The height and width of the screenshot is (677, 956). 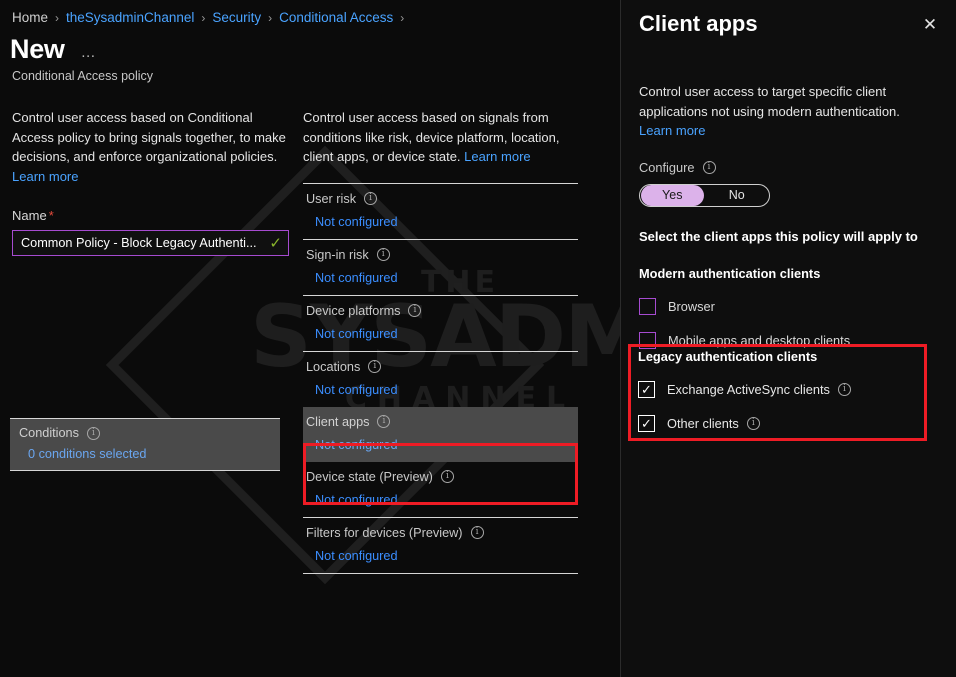 What do you see at coordinates (440, 267) in the screenshot?
I see `condition-row-sign-in-risk: Sign-in risk i Not configured` at bounding box center [440, 267].